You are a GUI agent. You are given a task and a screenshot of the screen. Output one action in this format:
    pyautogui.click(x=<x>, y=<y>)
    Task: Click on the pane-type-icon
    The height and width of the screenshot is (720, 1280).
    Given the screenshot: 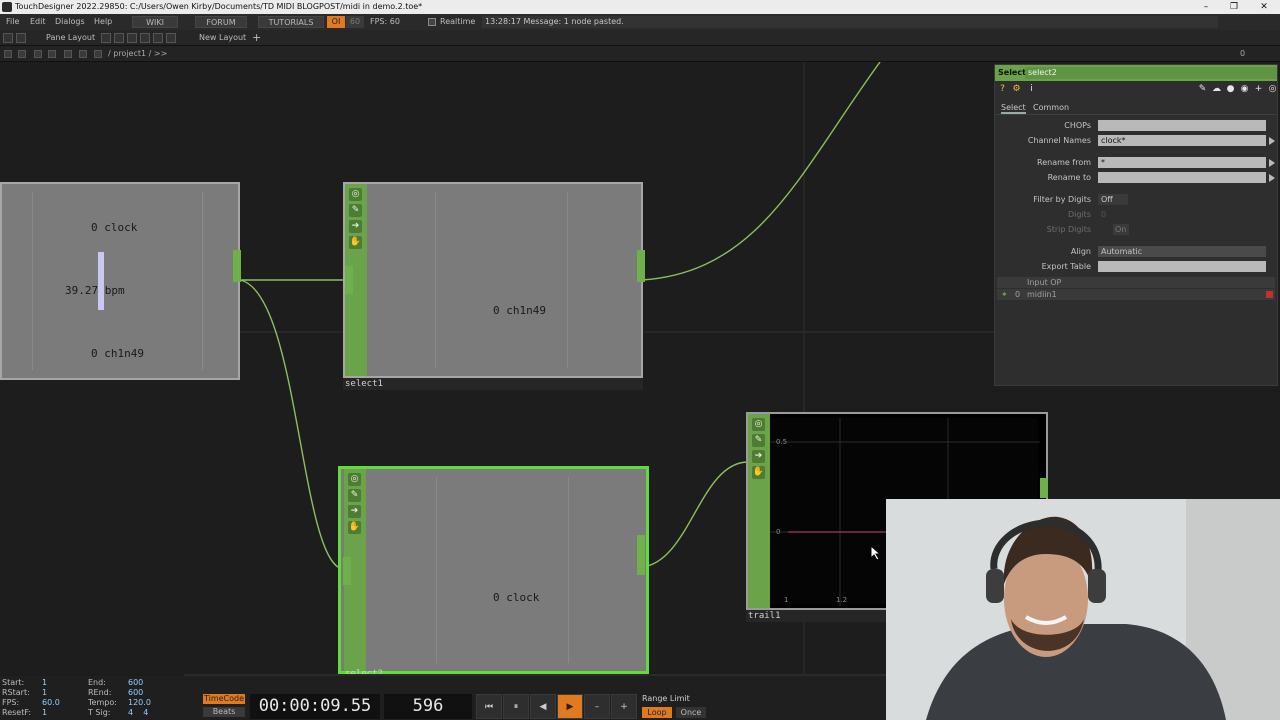 What is the action you would take?
    pyautogui.click(x=21, y=38)
    